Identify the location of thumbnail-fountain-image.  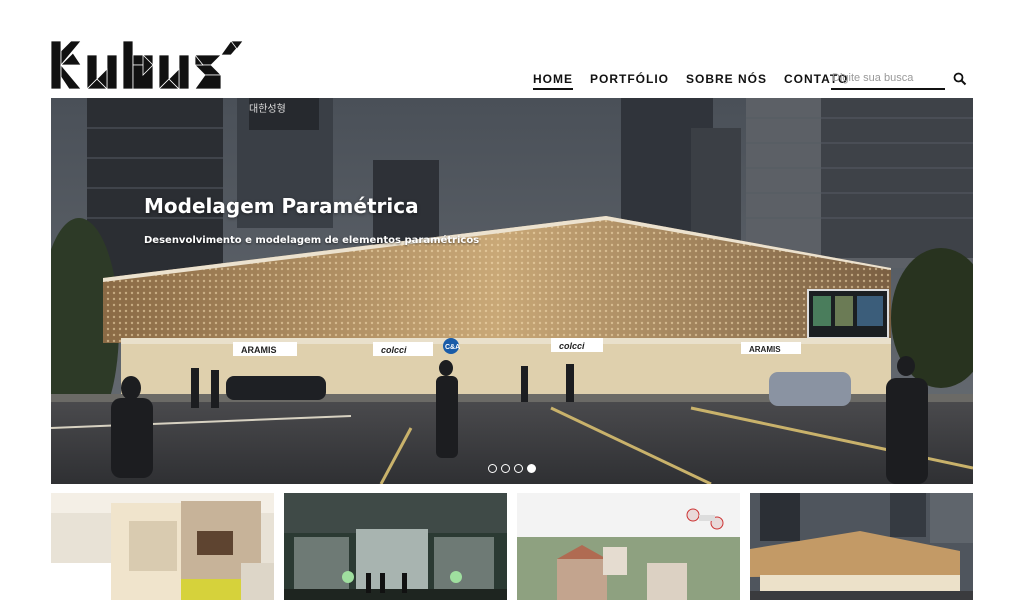
(395, 546).